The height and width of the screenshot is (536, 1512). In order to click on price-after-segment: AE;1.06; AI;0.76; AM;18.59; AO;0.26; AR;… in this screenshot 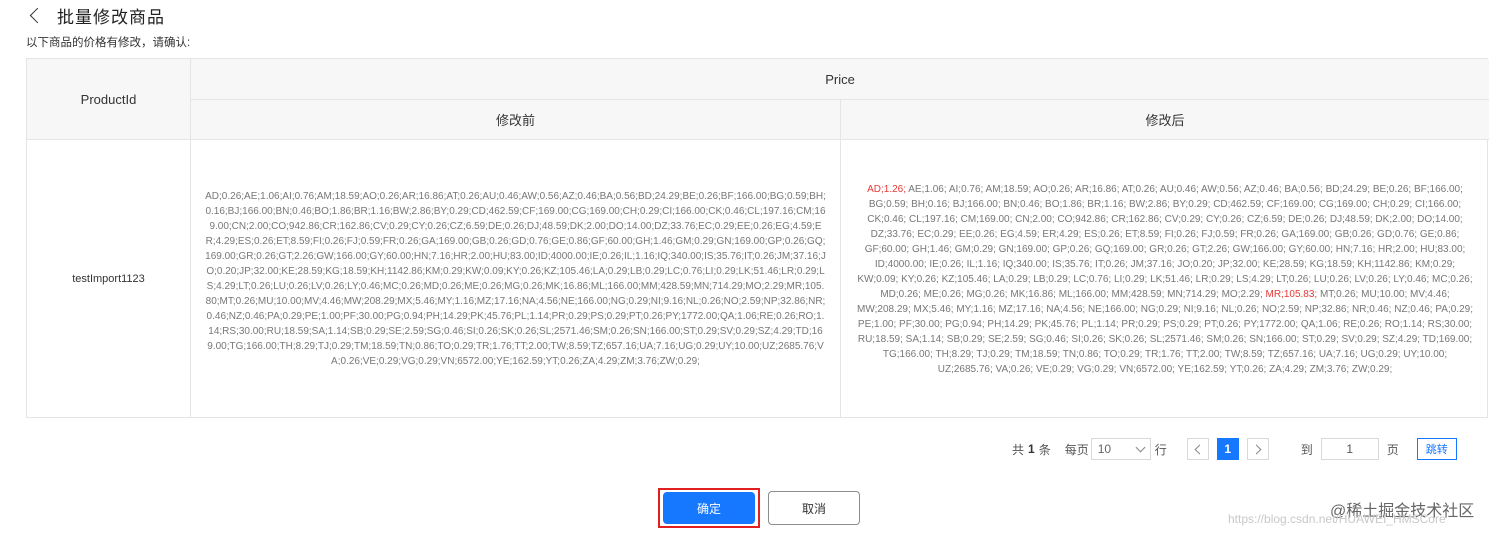, I will do `click(1165, 241)`.